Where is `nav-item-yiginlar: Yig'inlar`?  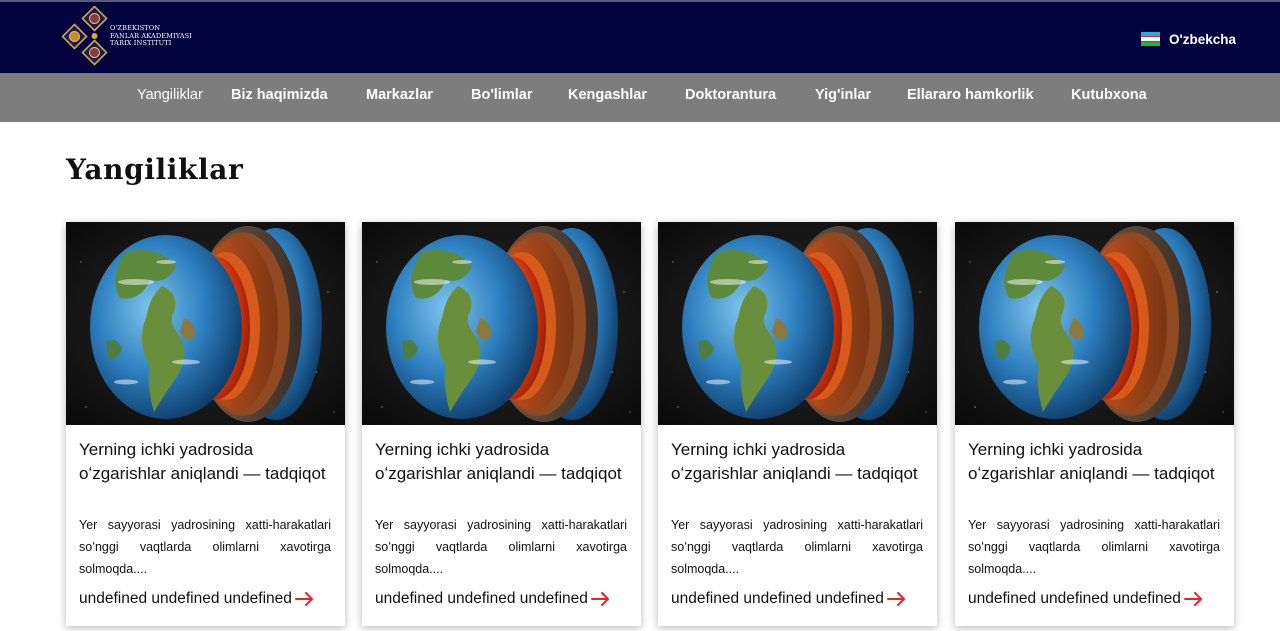
nav-item-yiginlar: Yig'inlar is located at coordinates (843, 95).